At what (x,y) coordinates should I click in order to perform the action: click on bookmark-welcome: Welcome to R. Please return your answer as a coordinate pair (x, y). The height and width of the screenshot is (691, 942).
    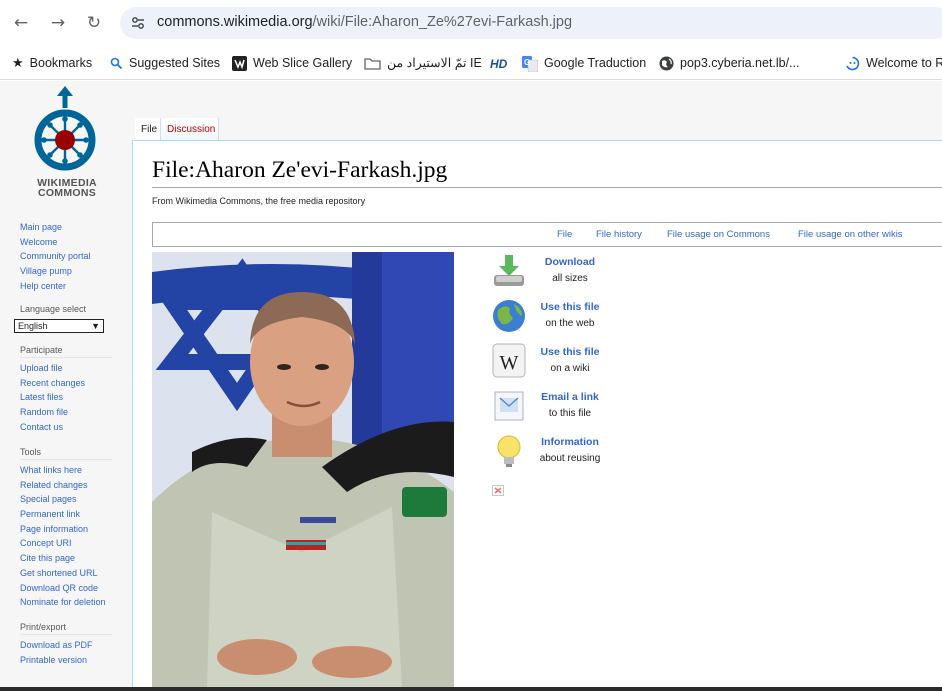
    Looking at the image, I should click on (893, 63).